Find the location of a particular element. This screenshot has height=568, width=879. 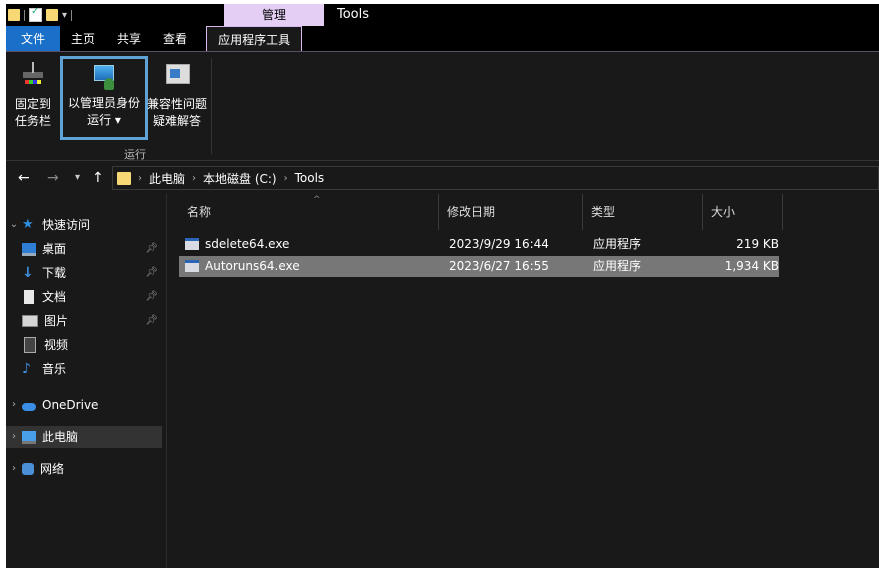

file-date: 2023/6/27 16:55 is located at coordinates (499, 266).